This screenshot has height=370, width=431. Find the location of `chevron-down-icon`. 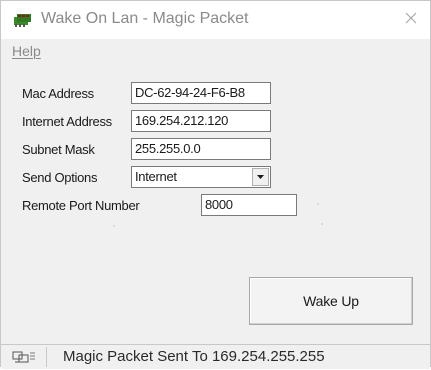

chevron-down-icon is located at coordinates (260, 177).